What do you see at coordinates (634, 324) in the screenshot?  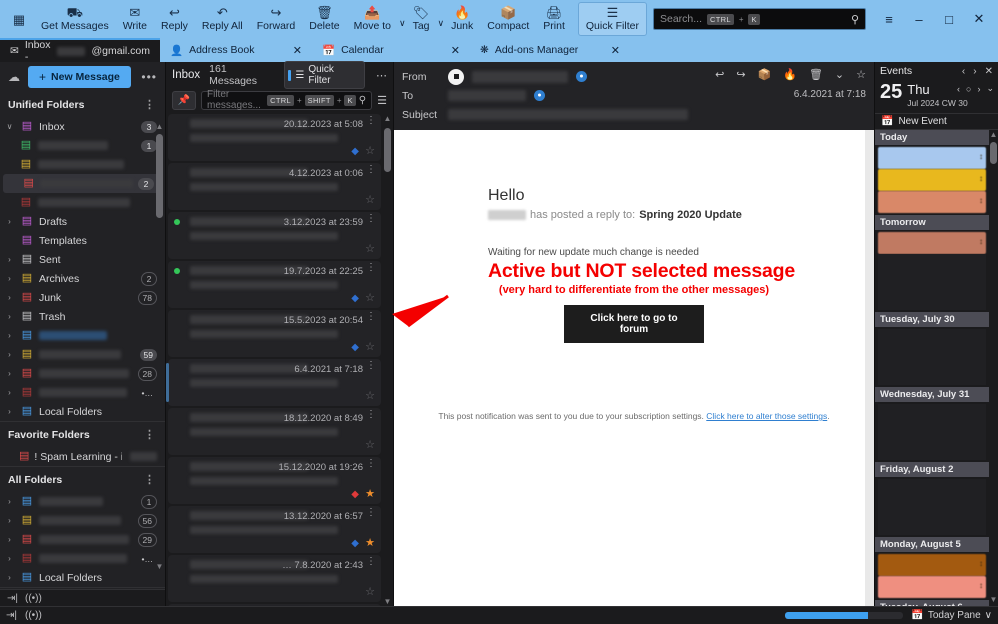 I see `go-to-forum-button: Click here to go to forum` at bounding box center [634, 324].